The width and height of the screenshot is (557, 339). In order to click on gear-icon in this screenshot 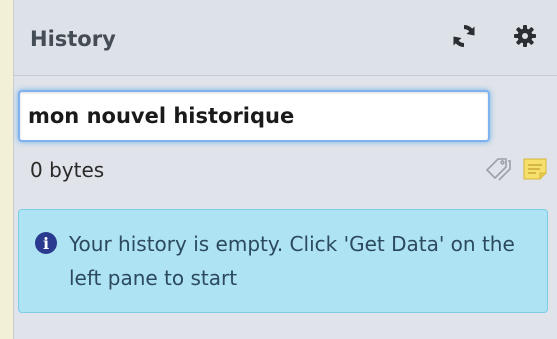, I will do `click(525, 36)`.